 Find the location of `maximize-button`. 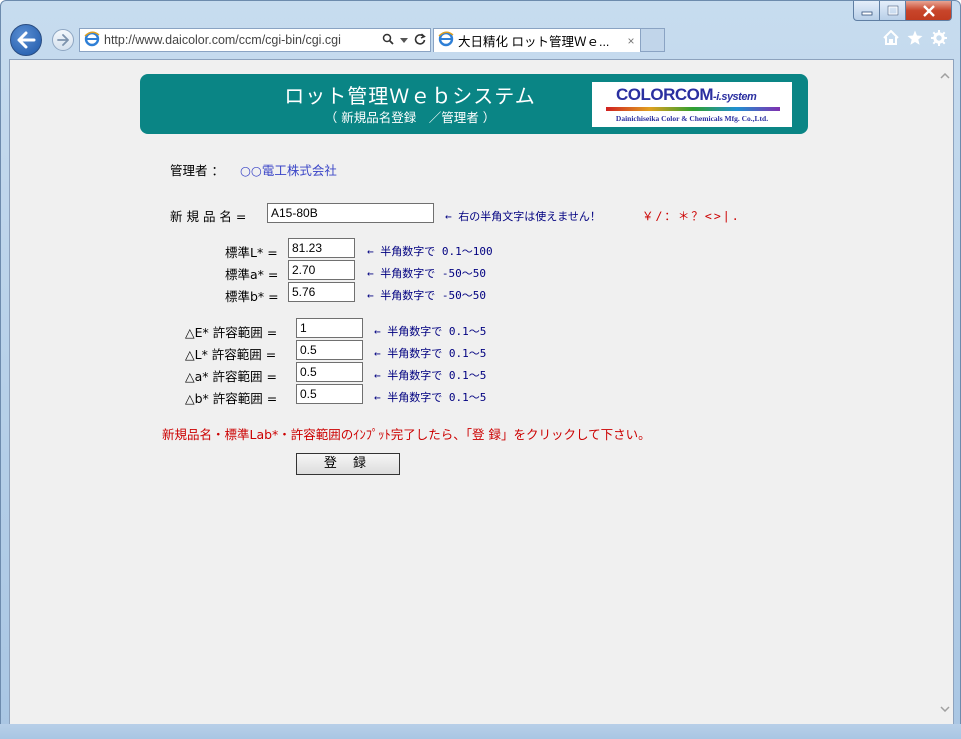

maximize-button is located at coordinates (893, 11).